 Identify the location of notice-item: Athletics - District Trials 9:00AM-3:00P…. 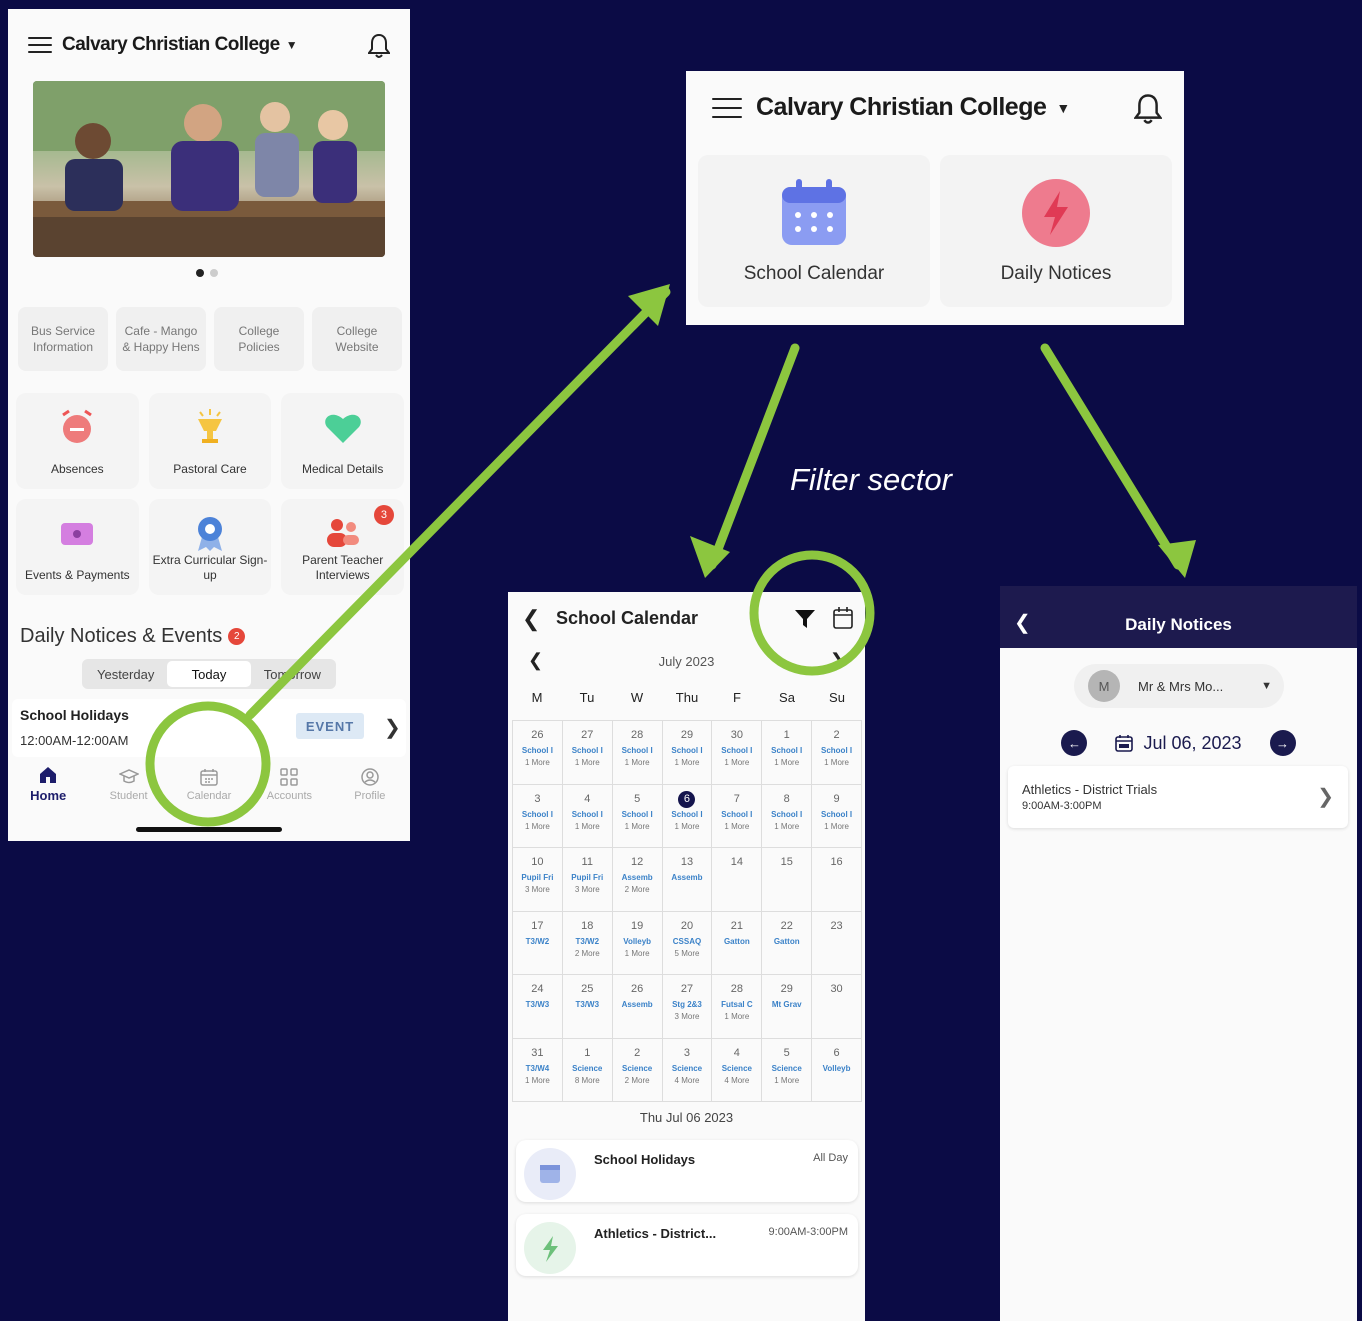
(1178, 797).